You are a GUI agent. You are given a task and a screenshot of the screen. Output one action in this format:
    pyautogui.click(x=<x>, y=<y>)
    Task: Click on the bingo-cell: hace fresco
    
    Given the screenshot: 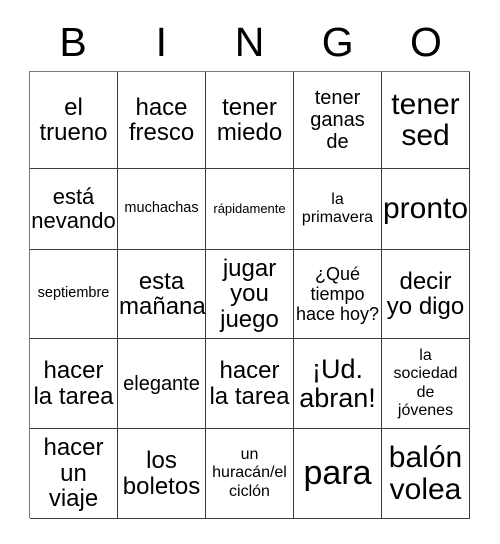 What is the action you would take?
    pyautogui.click(x=162, y=120)
    